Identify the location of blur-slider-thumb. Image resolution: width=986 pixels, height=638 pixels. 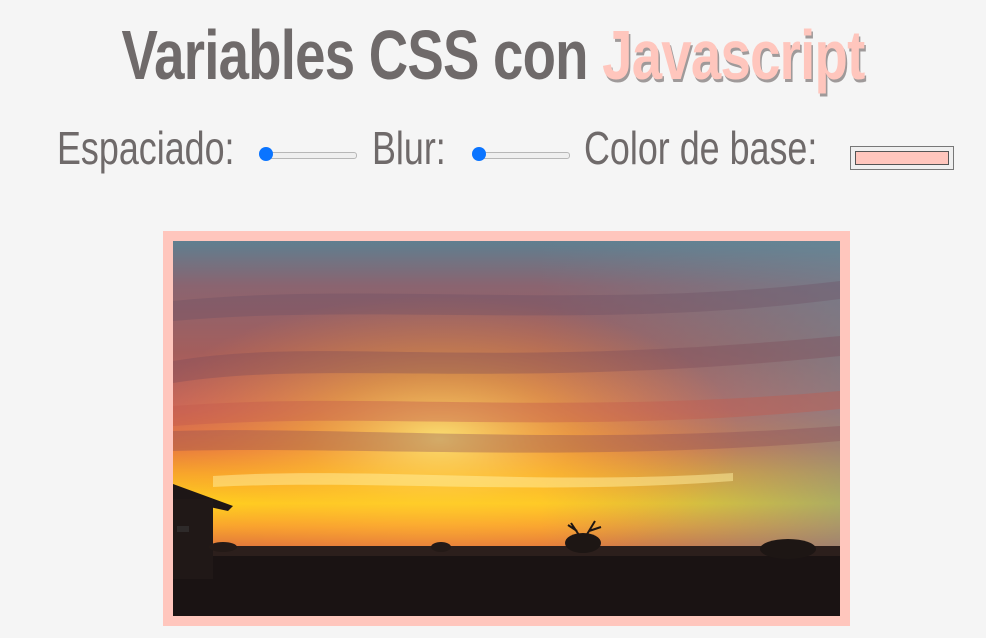
(479, 154).